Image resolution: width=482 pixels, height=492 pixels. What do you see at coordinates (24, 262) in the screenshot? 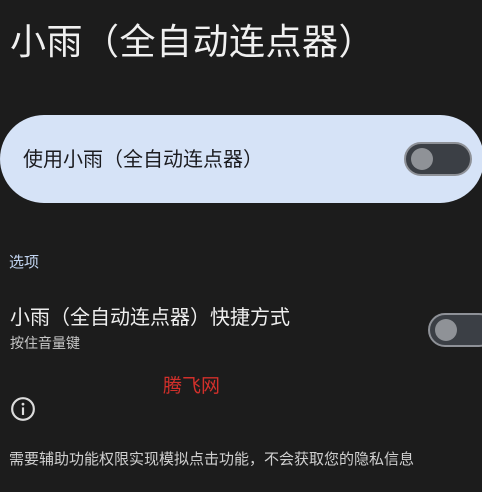
I see `options-section-header: 选项` at bounding box center [24, 262].